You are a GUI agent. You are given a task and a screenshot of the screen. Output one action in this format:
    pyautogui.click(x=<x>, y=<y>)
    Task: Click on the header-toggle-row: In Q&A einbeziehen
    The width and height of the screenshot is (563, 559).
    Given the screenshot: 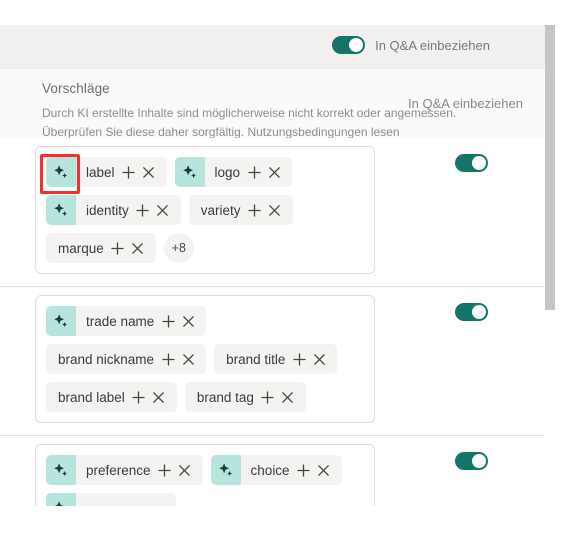 What is the action you would take?
    pyautogui.click(x=411, y=45)
    